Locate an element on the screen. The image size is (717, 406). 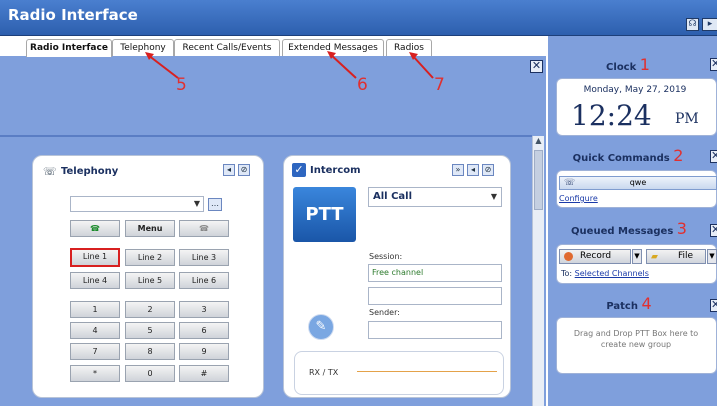
annotation-6: 6 is located at coordinates (362, 85).